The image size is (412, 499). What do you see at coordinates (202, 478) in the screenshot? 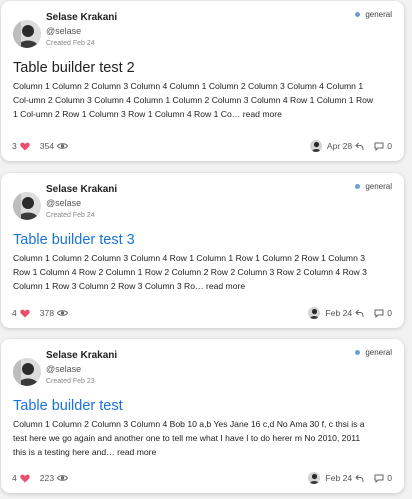
I see `topic-footer: 4 223 Feb 24 0` at bounding box center [202, 478].